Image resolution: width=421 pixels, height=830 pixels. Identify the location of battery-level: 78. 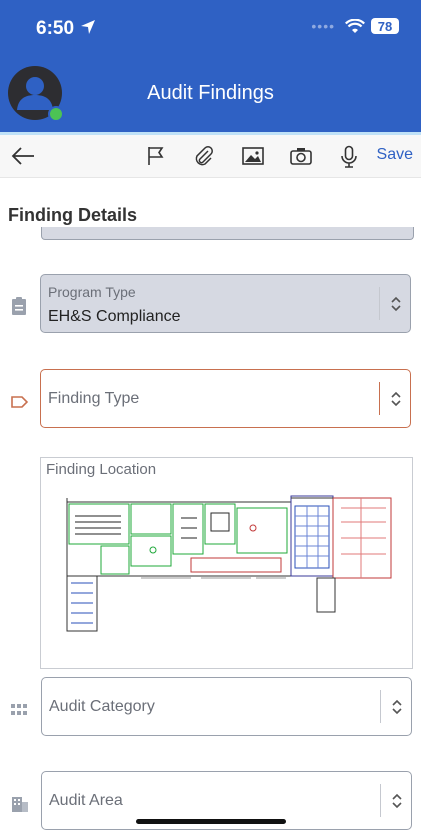
(385, 26).